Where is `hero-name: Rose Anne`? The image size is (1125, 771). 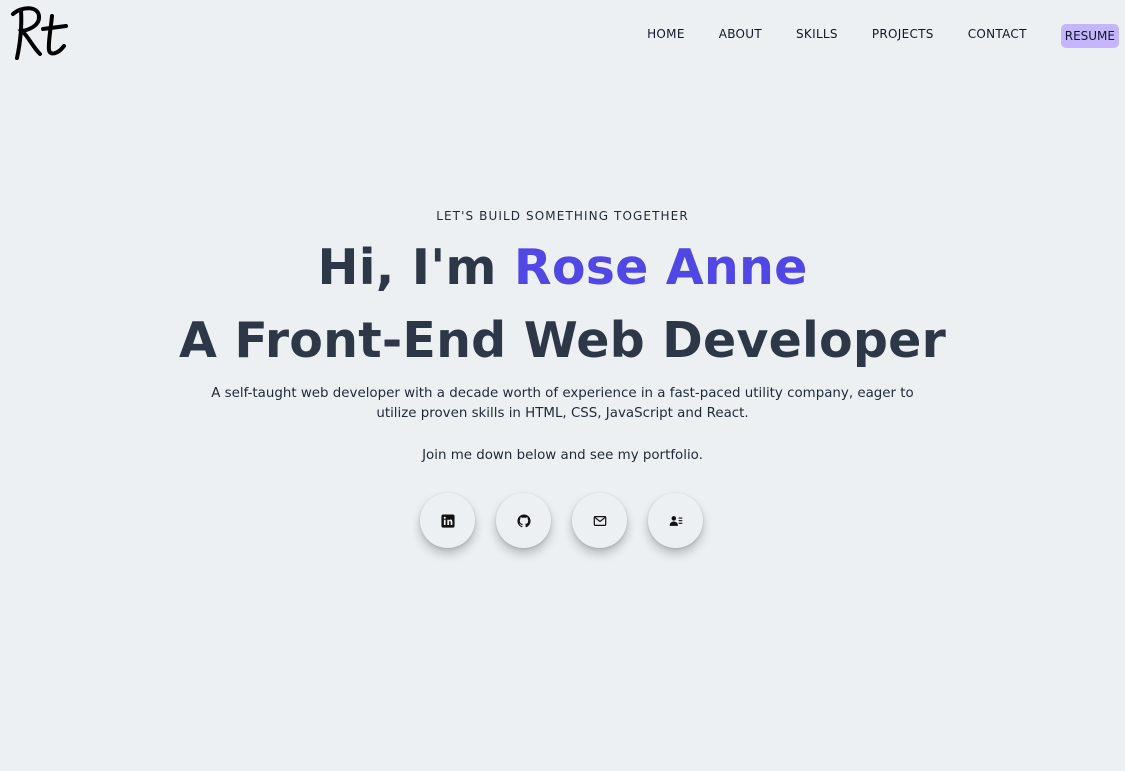
hero-name: Rose Anne is located at coordinates (660, 267).